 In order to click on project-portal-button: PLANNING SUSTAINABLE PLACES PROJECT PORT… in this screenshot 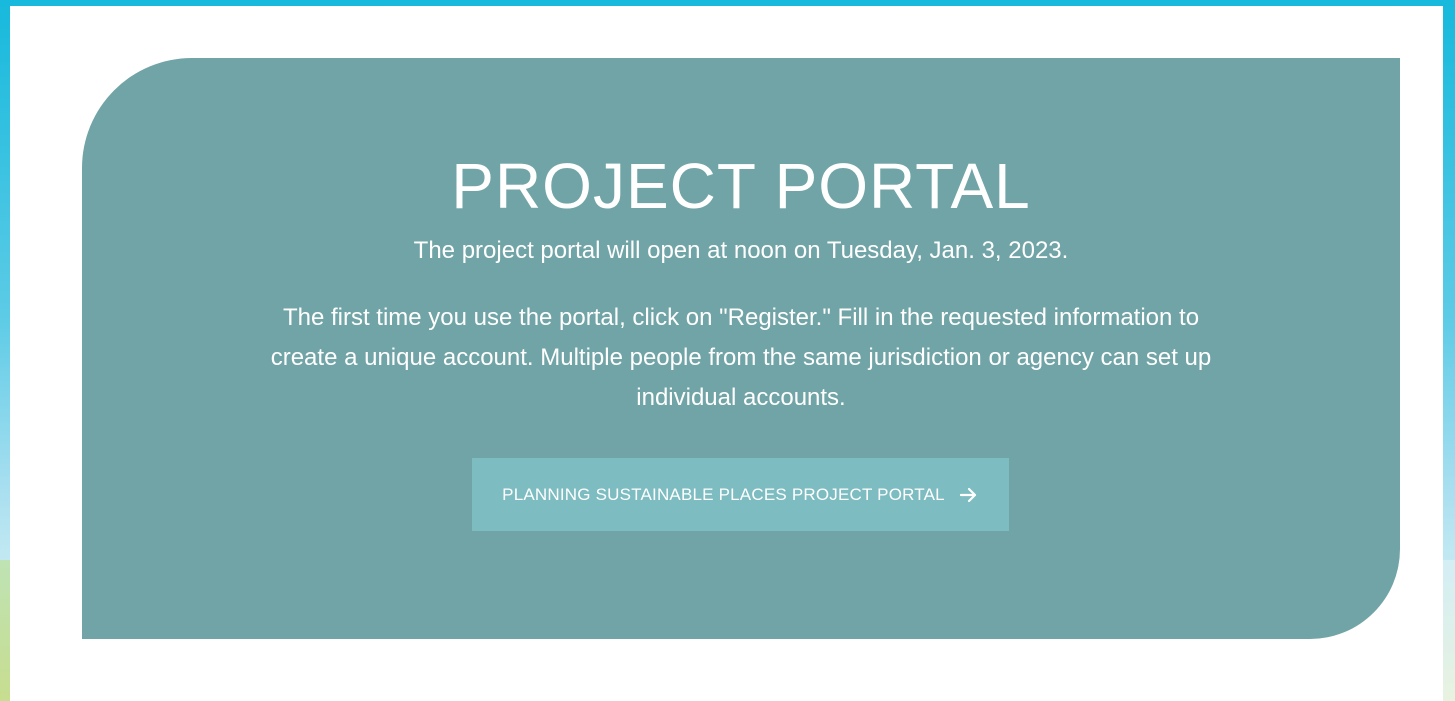, I will do `click(740, 494)`.